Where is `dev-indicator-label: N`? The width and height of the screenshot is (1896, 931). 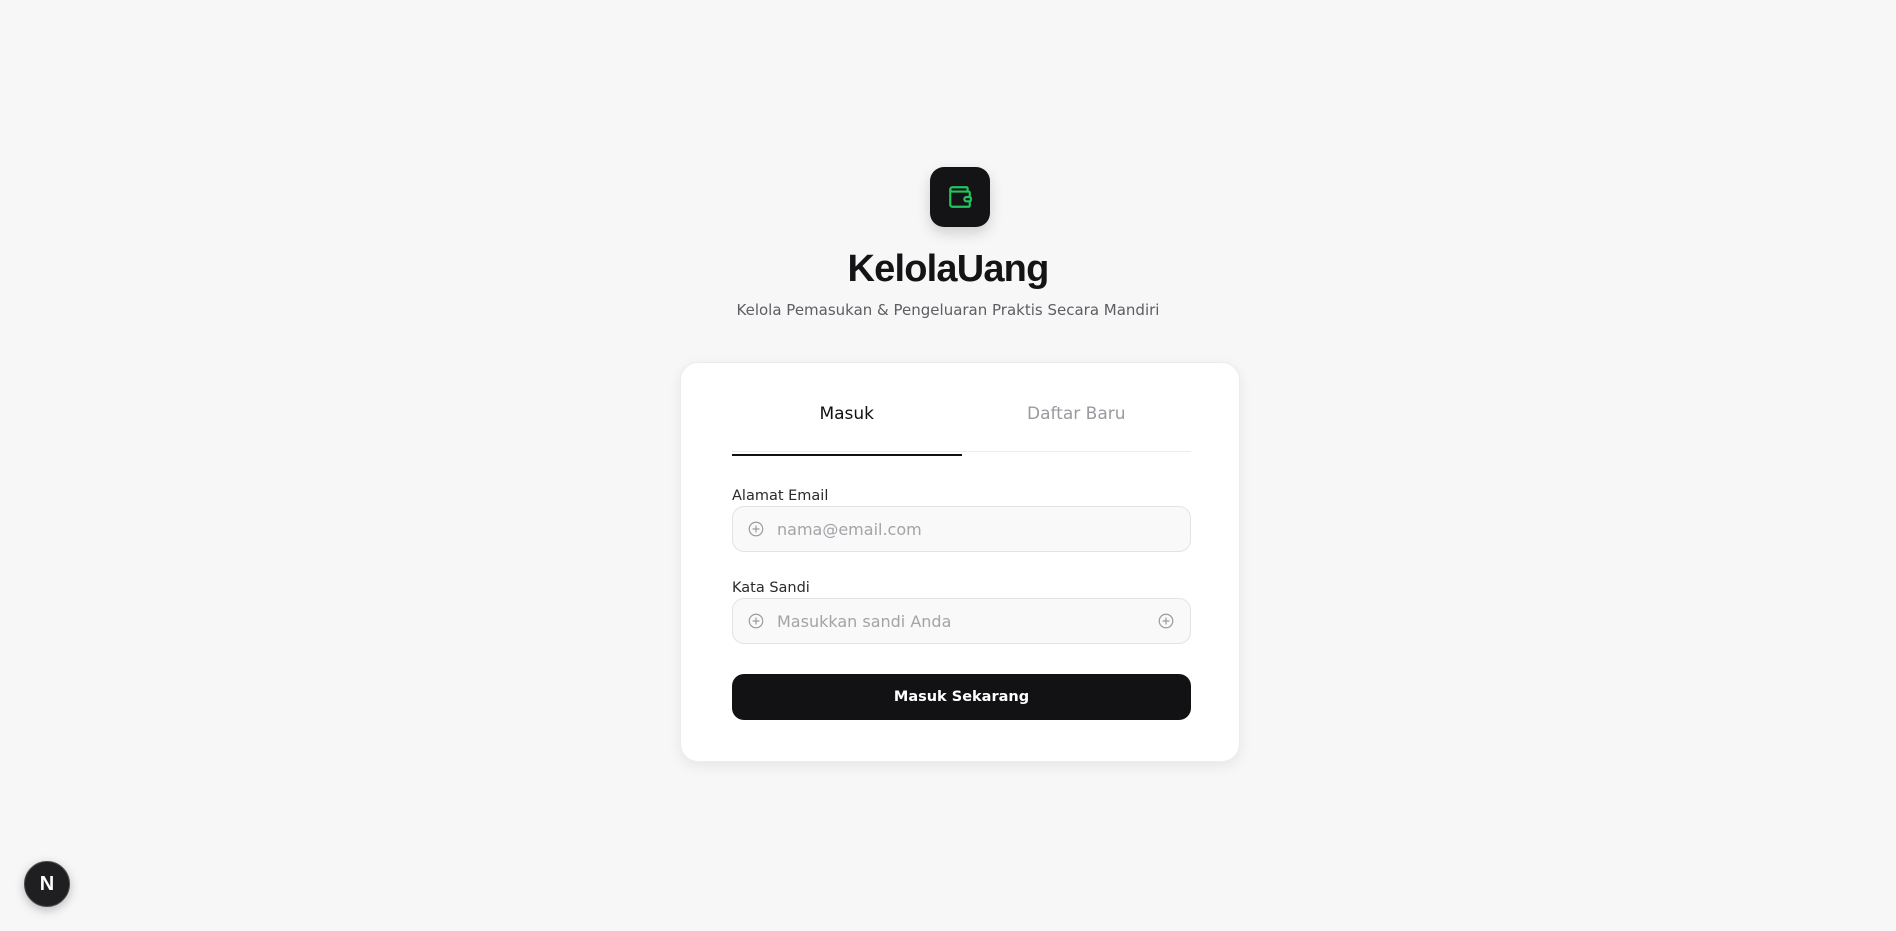 dev-indicator-label: N is located at coordinates (47, 884).